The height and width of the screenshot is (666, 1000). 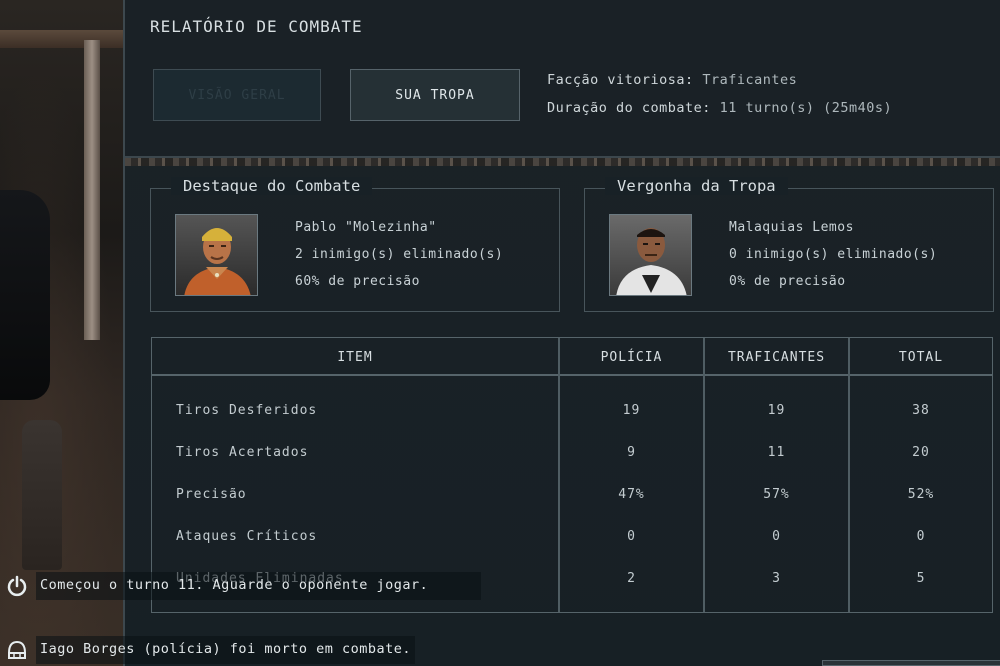 What do you see at coordinates (355, 357) in the screenshot?
I see `column-header-item: ITEM` at bounding box center [355, 357].